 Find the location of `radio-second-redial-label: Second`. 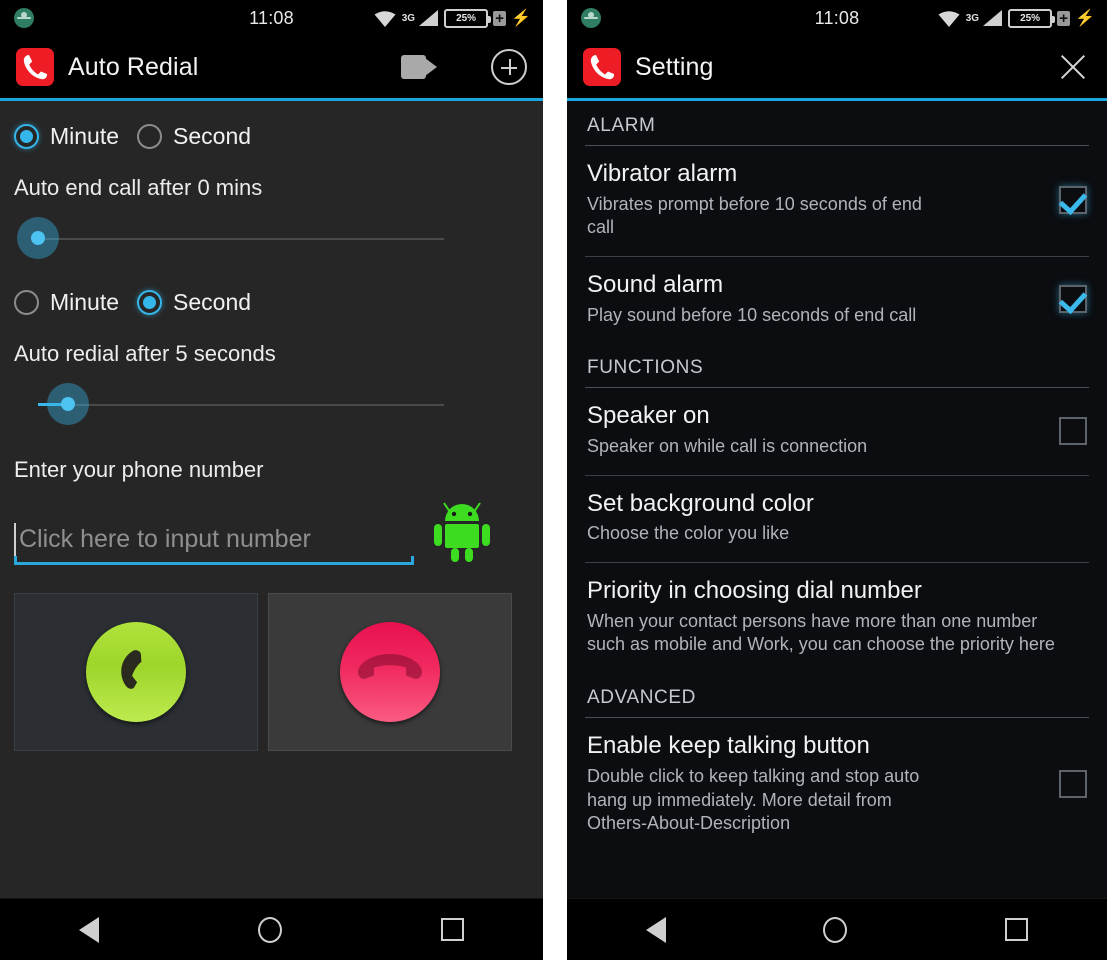

radio-second-redial-label: Second is located at coordinates (212, 301).